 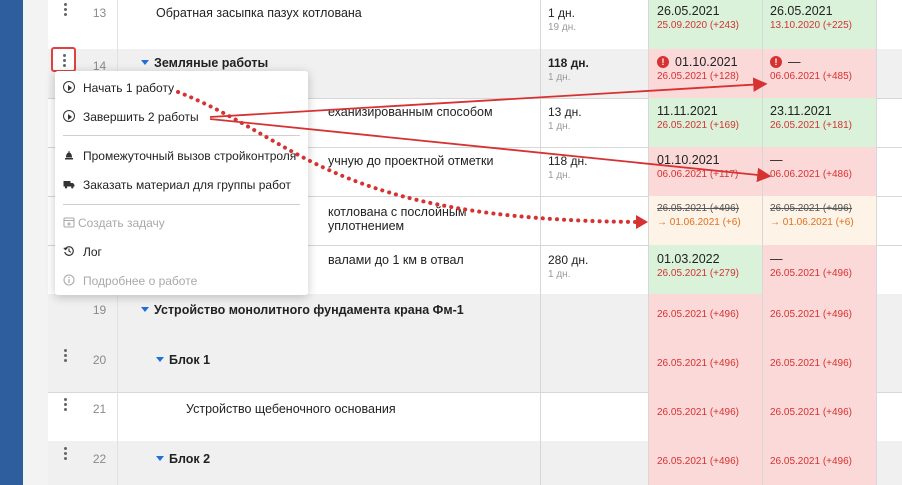 What do you see at coordinates (100, 416) in the screenshot?
I see `row-number: 21` at bounding box center [100, 416].